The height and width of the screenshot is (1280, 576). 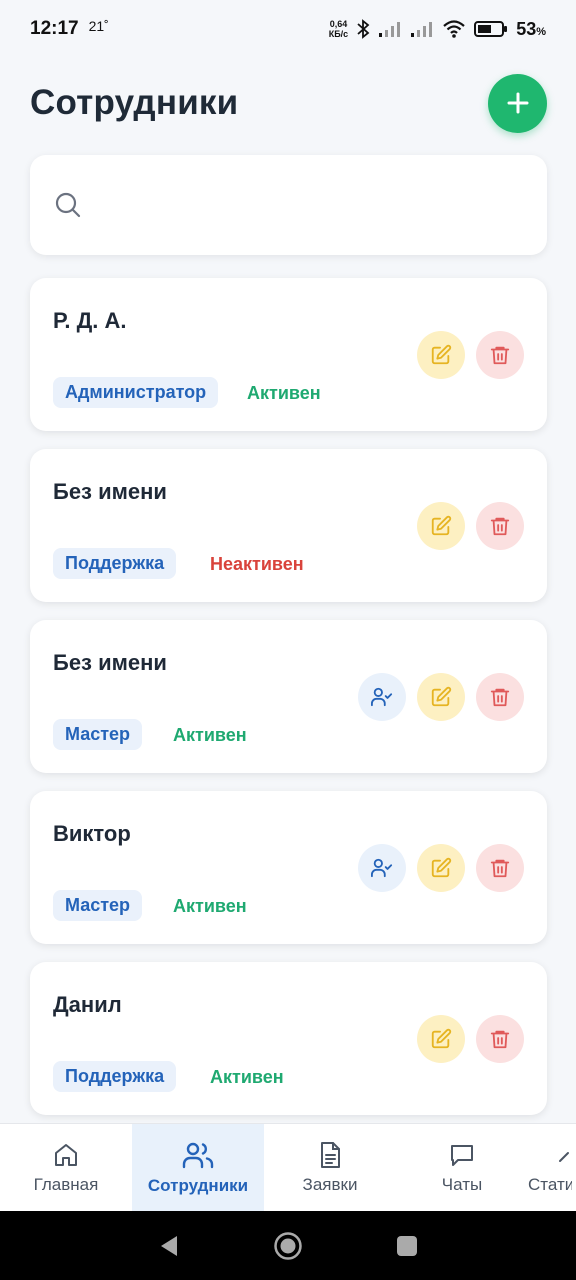 I want to click on home-icon, so click(x=66, y=1154).